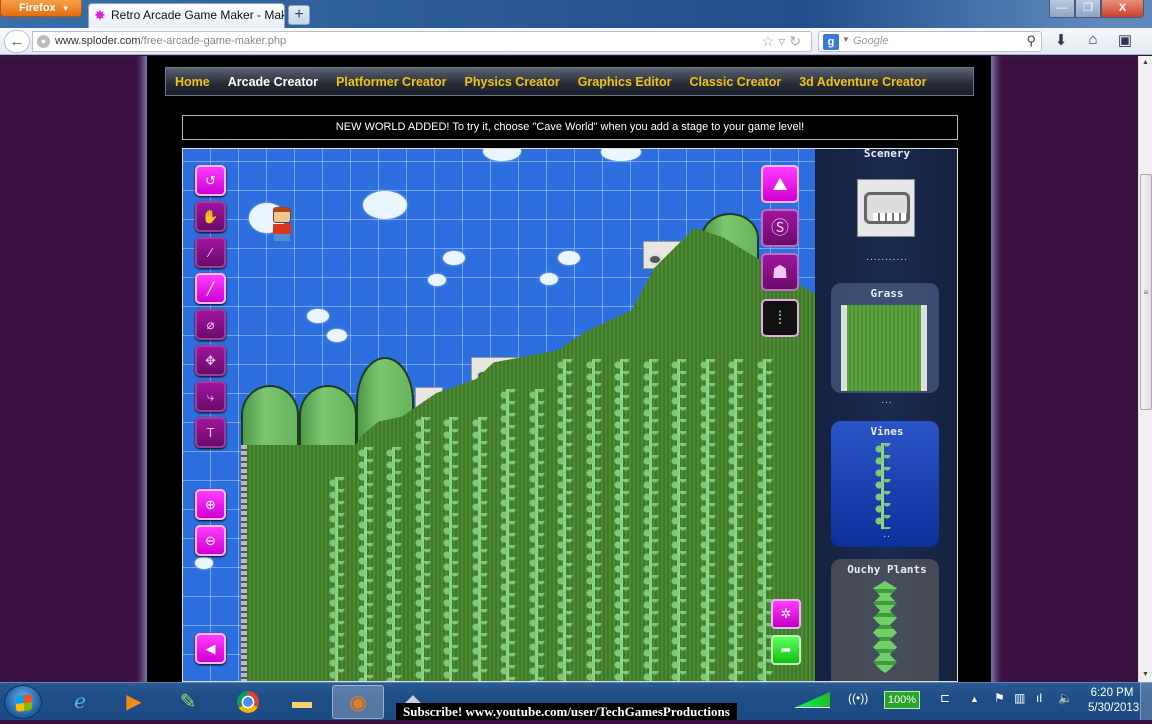  Describe the element at coordinates (17, 41) in the screenshot. I see `back-button: ←` at that location.